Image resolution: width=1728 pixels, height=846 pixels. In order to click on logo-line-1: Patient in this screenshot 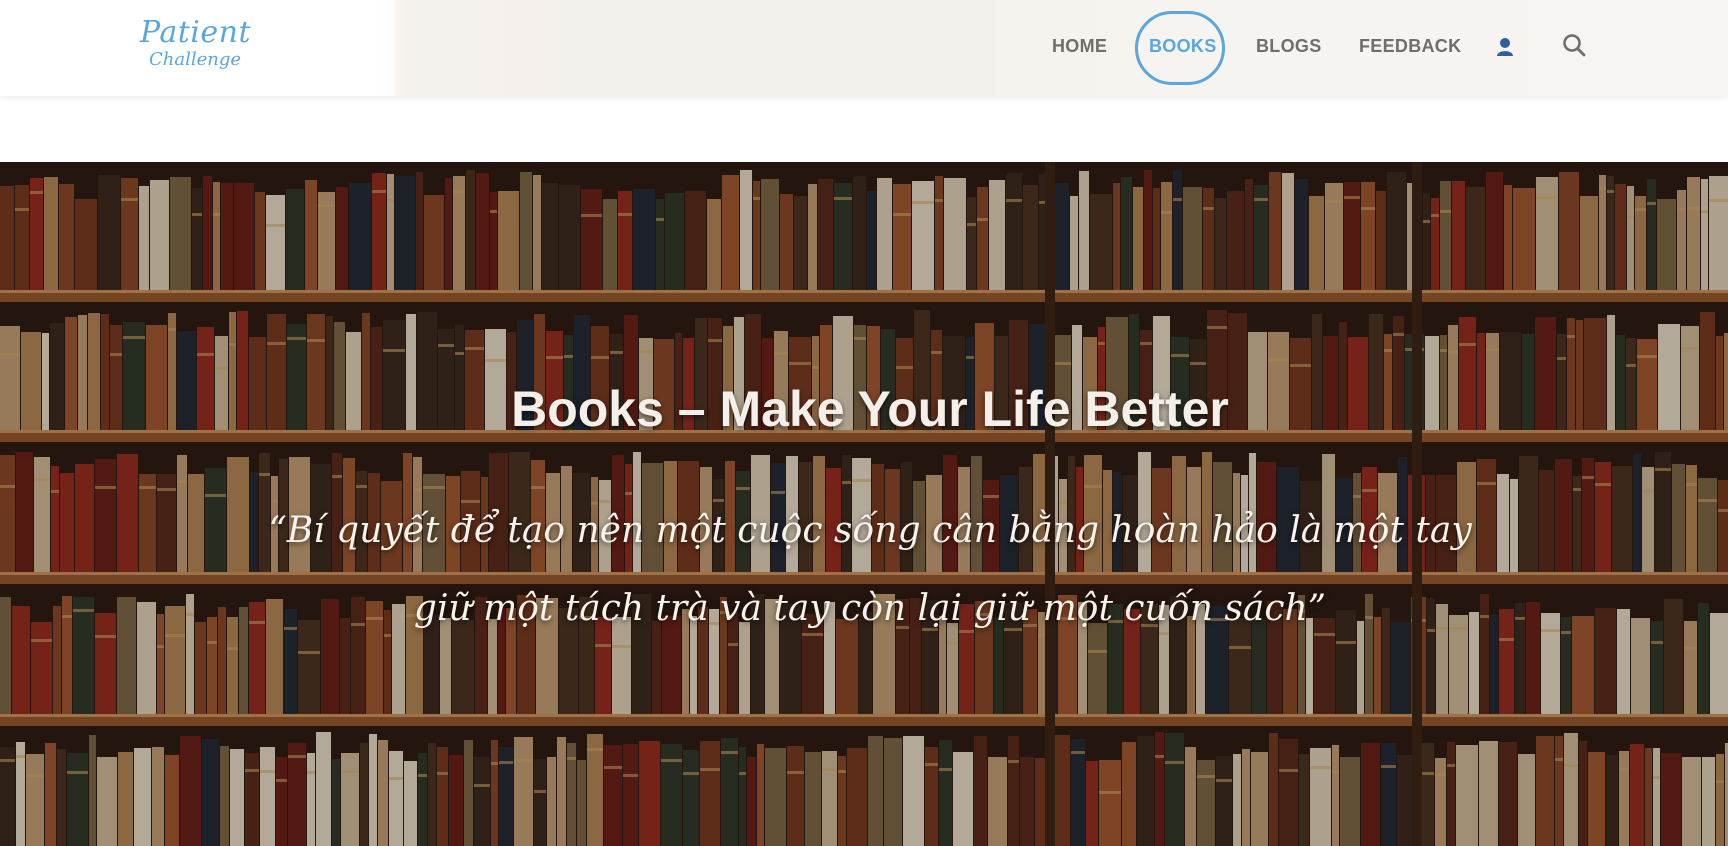, I will do `click(196, 32)`.